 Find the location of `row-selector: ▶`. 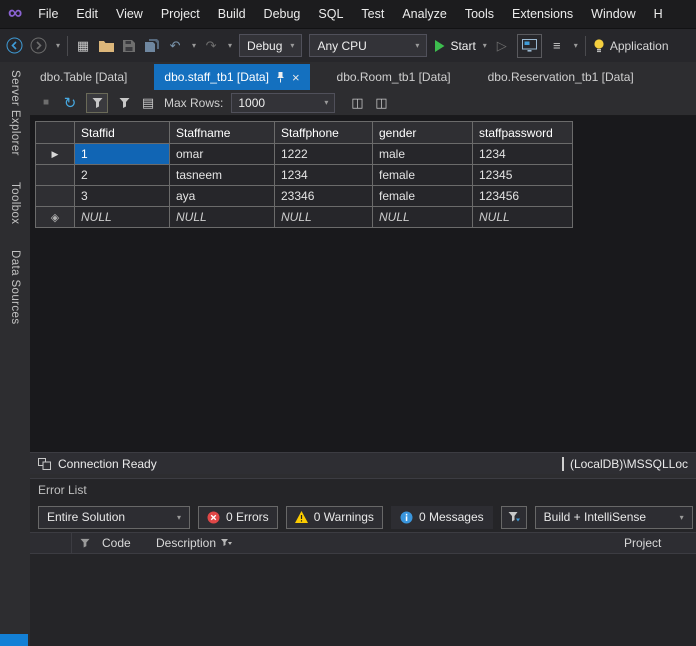

row-selector: ▶ is located at coordinates (55, 154).